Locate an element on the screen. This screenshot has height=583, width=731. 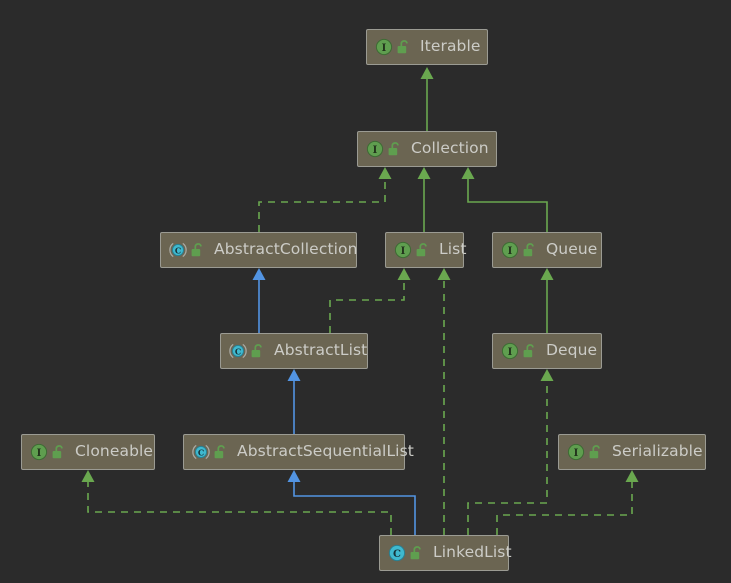
node-cloneable: I Cloneable is located at coordinates (88, 452).